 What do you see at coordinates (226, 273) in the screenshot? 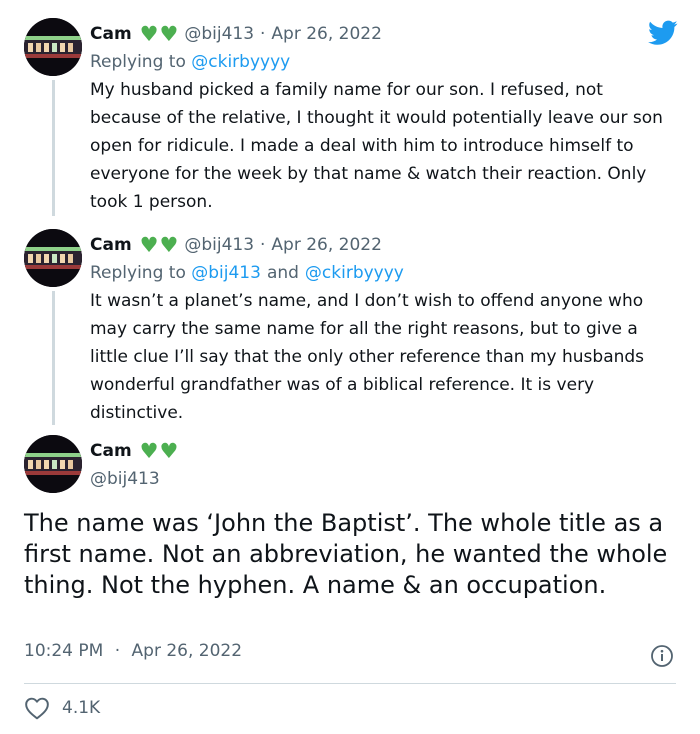
I see `reply-mention: @bij413` at bounding box center [226, 273].